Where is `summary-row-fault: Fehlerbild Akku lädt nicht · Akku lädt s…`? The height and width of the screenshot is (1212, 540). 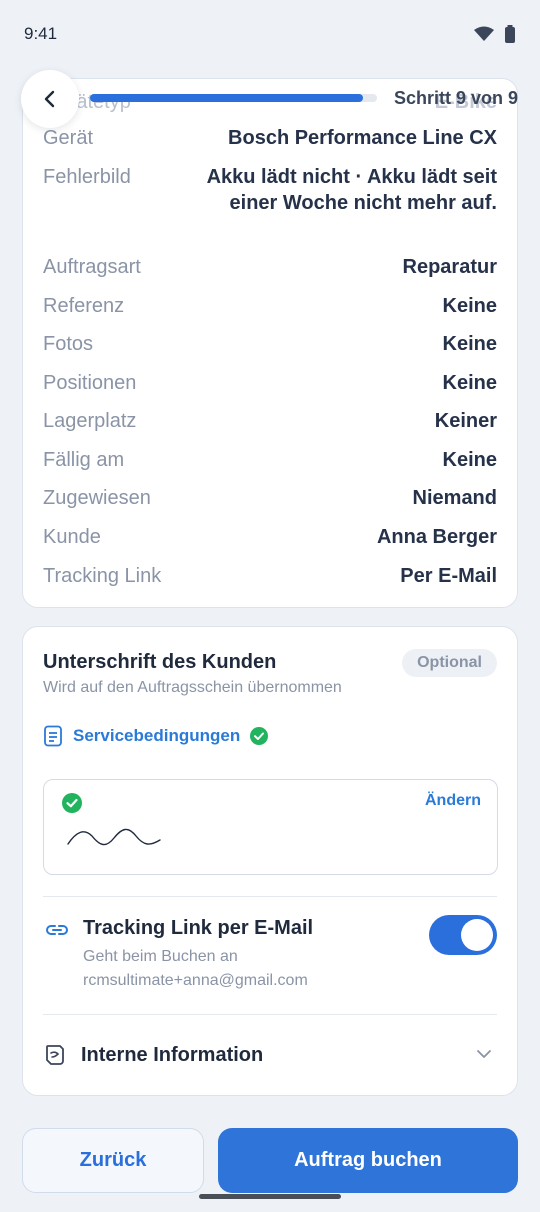
summary-row-fault: Fehlerbild Akku lädt nicht · Akku lädt s… is located at coordinates (270, 190).